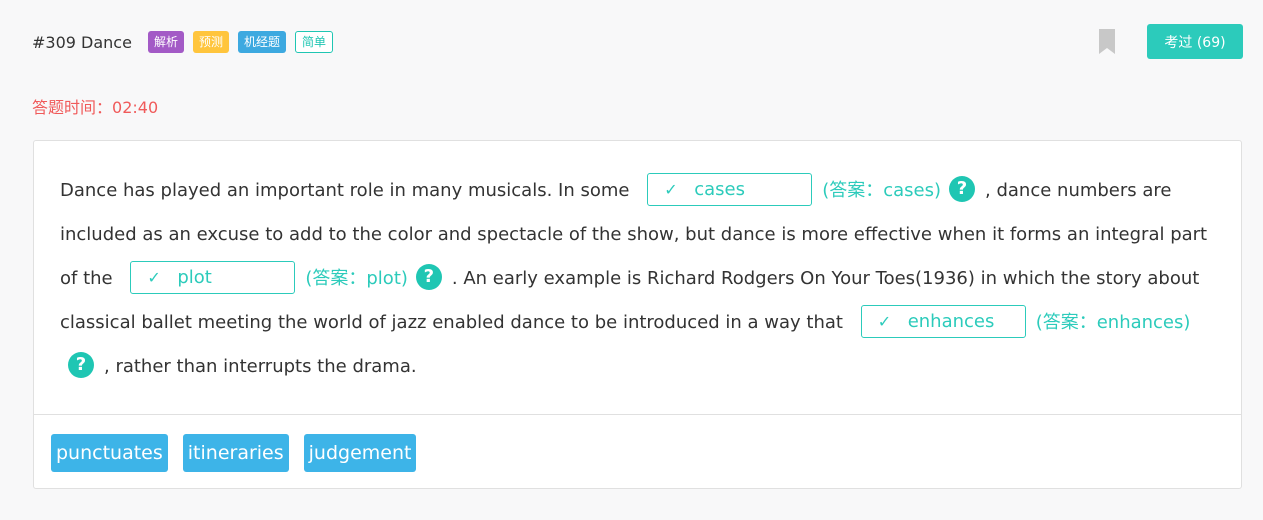 The width and height of the screenshot is (1263, 520). What do you see at coordinates (194, 277) in the screenshot?
I see `blank-value: plot` at bounding box center [194, 277].